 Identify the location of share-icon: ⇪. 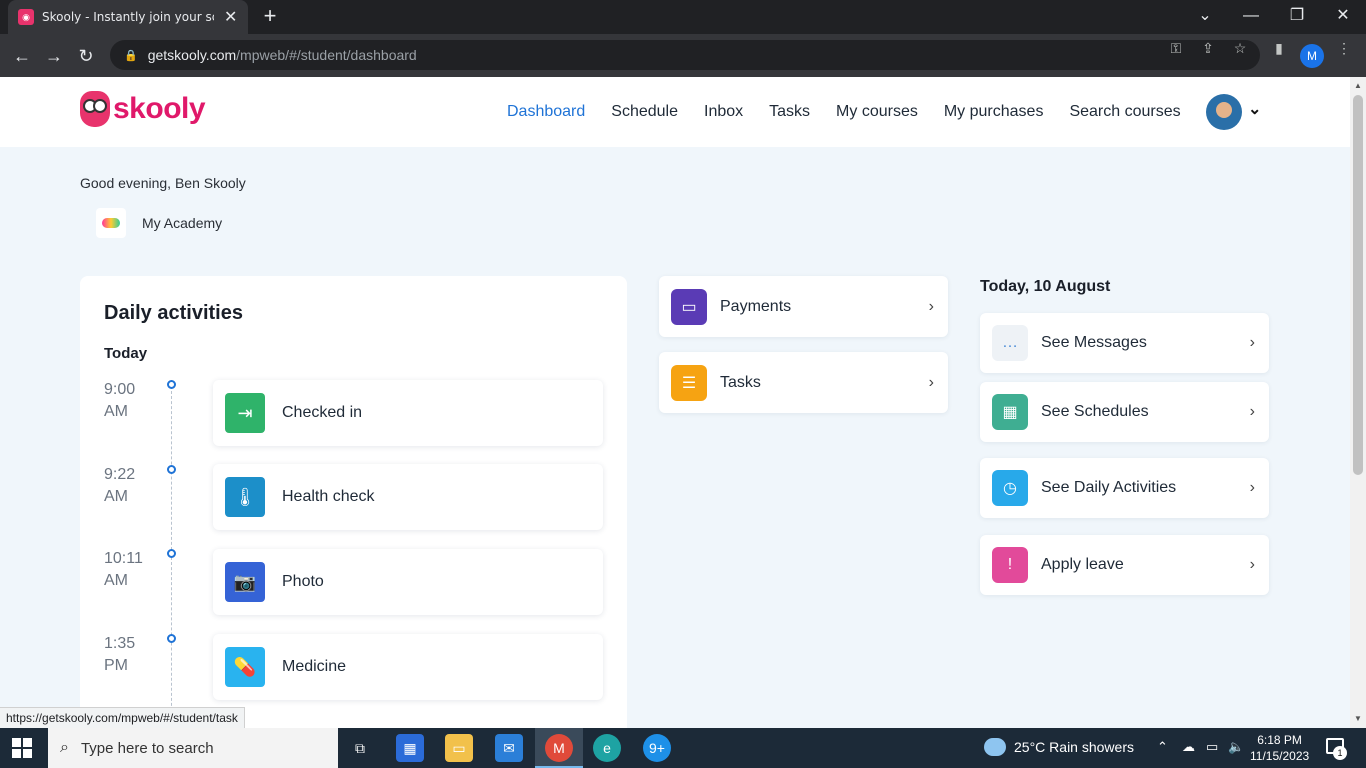
(1208, 48).